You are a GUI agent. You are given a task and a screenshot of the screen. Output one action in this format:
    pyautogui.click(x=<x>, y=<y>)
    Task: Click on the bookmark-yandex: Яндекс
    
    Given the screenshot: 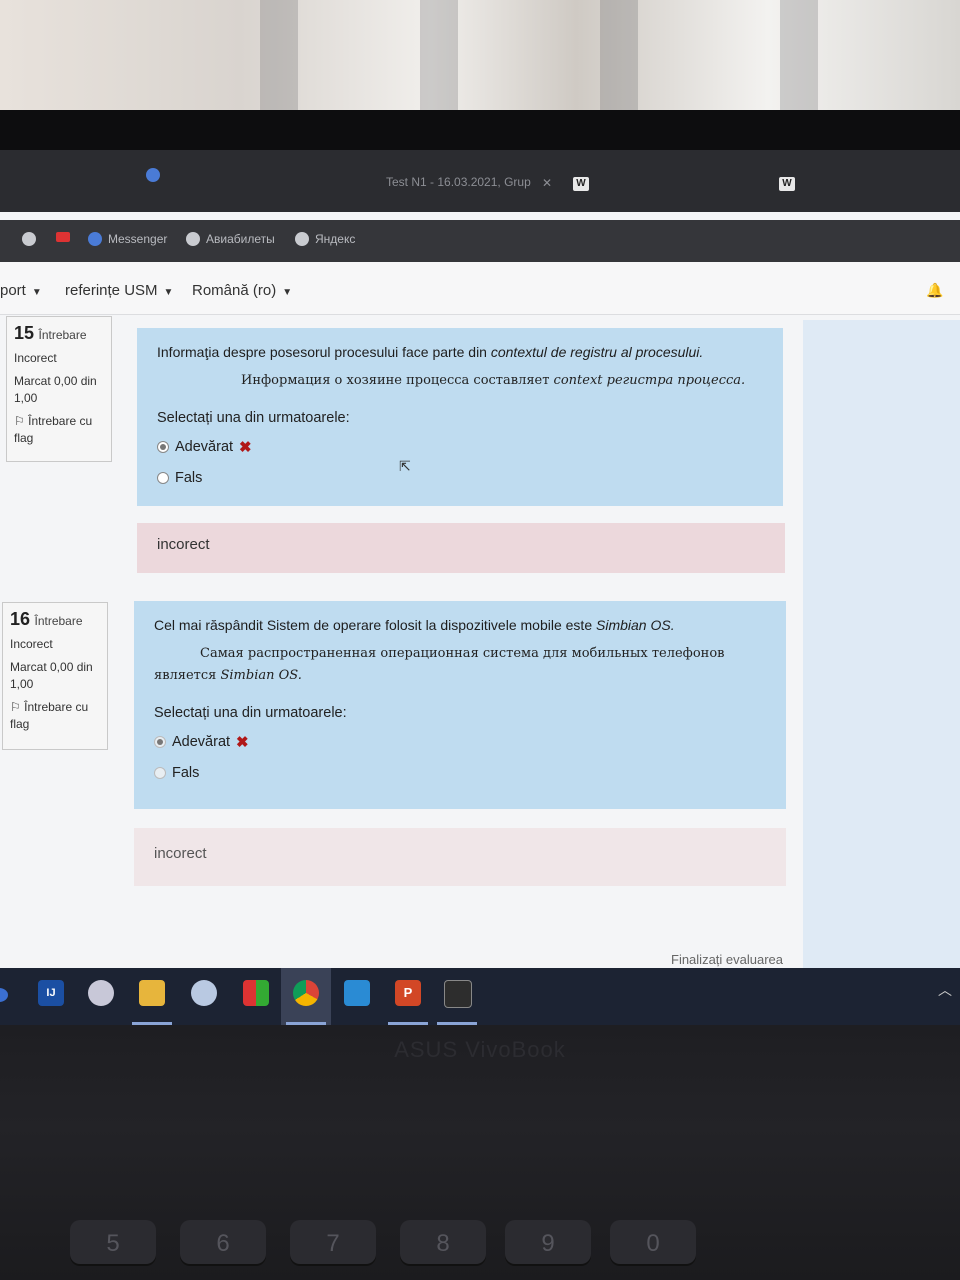 What is the action you would take?
    pyautogui.click(x=325, y=239)
    